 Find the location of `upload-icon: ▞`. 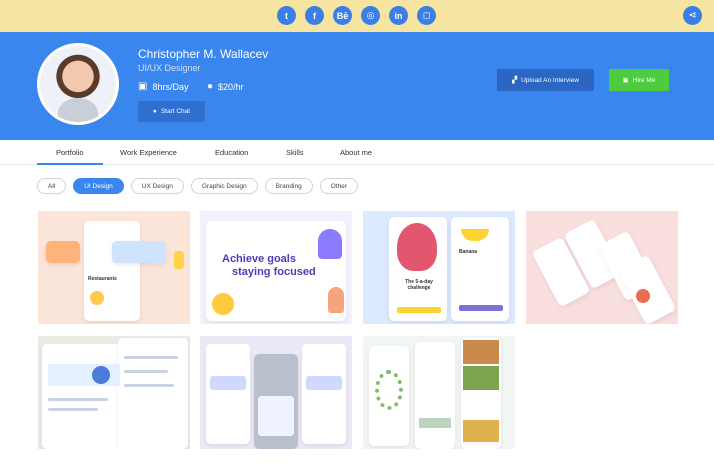

upload-icon: ▞ is located at coordinates (515, 80).